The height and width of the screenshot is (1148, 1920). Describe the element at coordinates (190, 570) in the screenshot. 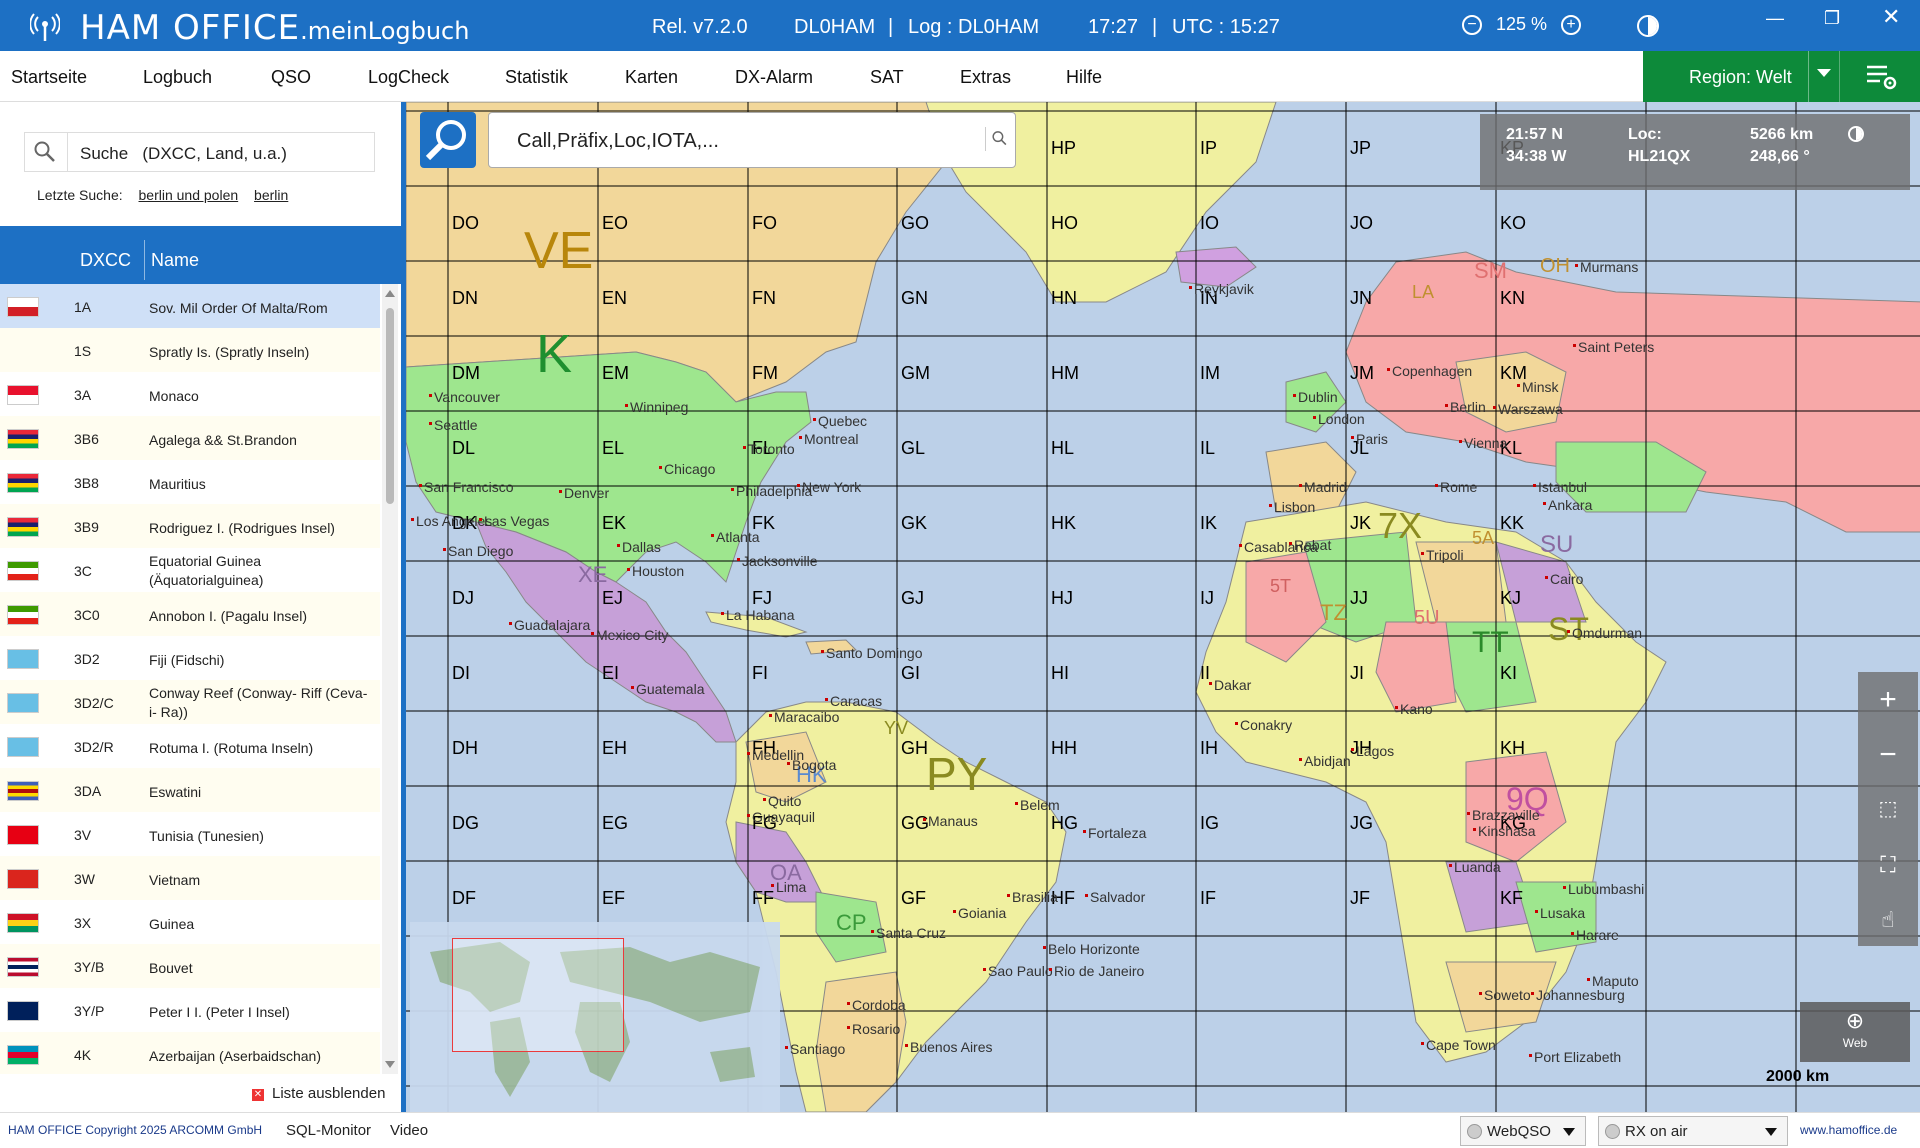

I see `table-row: 3C Equatorial Guinea (Äquatorialguinea)` at that location.